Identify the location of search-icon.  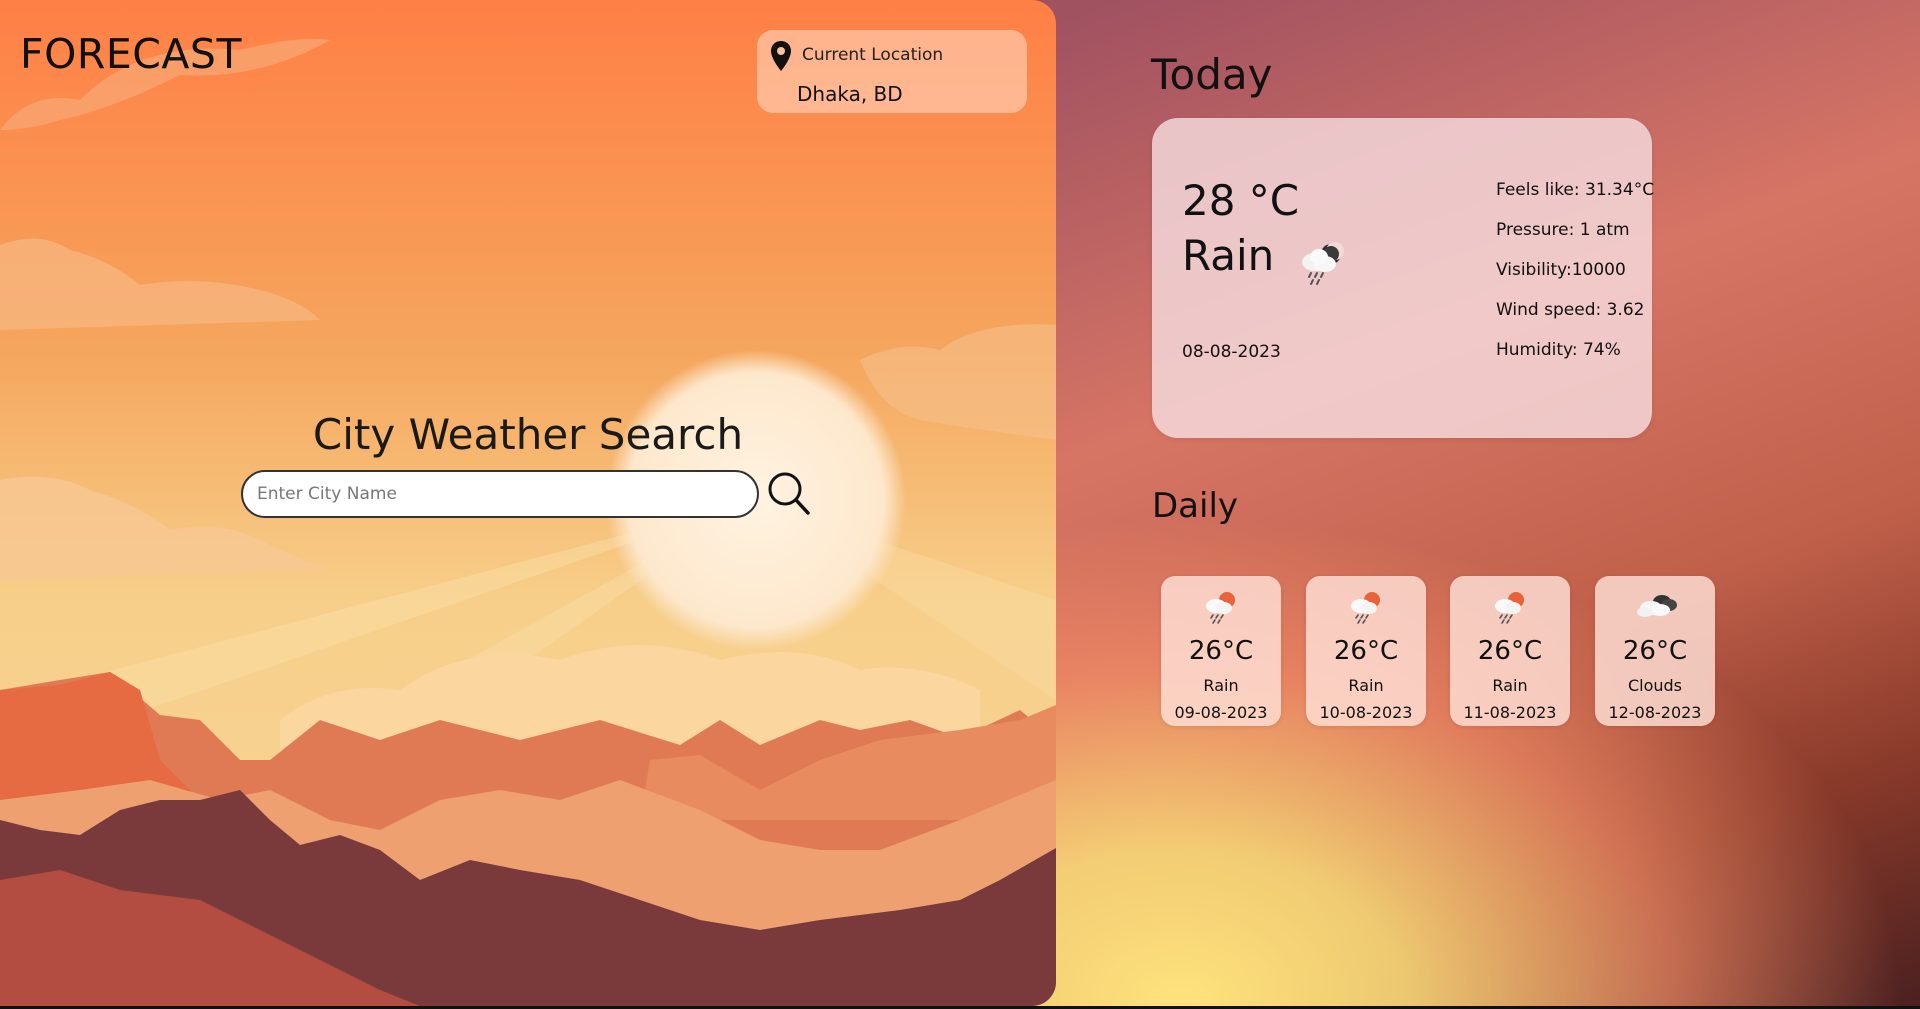
(789, 493).